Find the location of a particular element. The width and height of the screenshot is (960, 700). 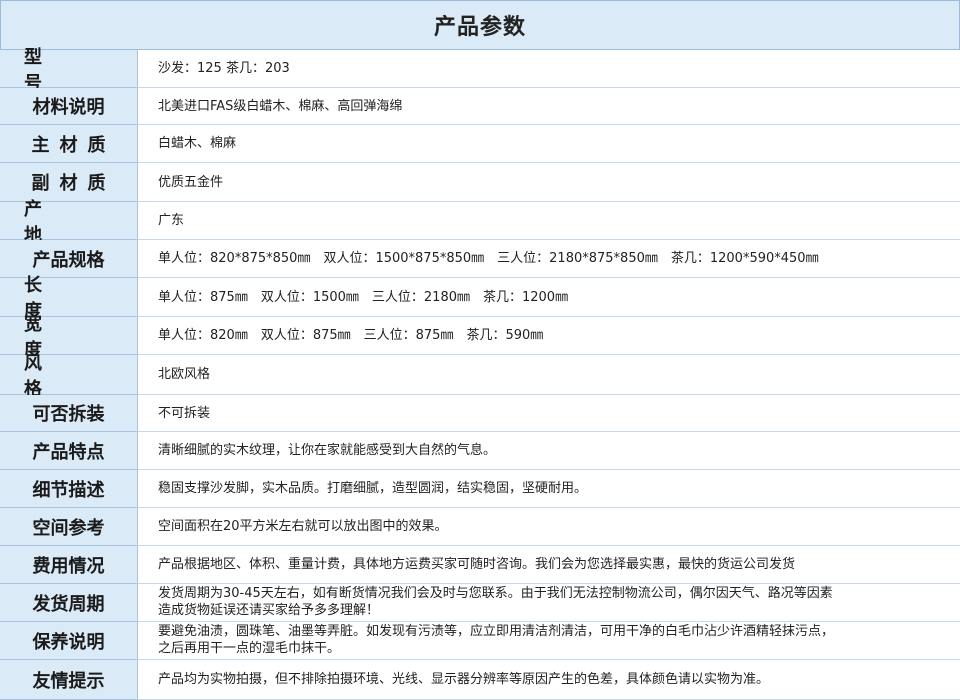

row-style: 风 格 北欧风格 is located at coordinates (480, 376).